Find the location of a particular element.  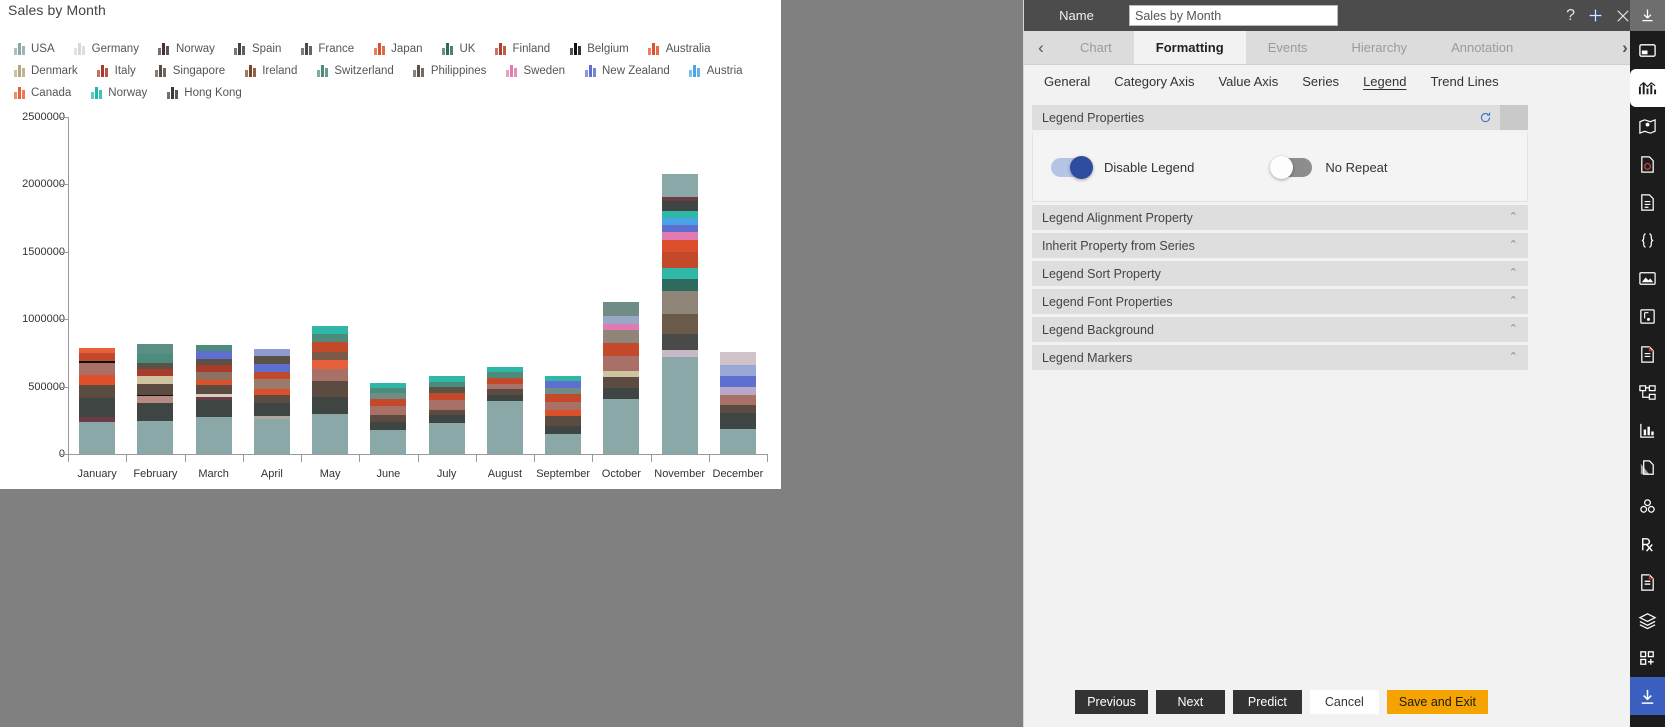

next-button: Next is located at coordinates (1190, 702).